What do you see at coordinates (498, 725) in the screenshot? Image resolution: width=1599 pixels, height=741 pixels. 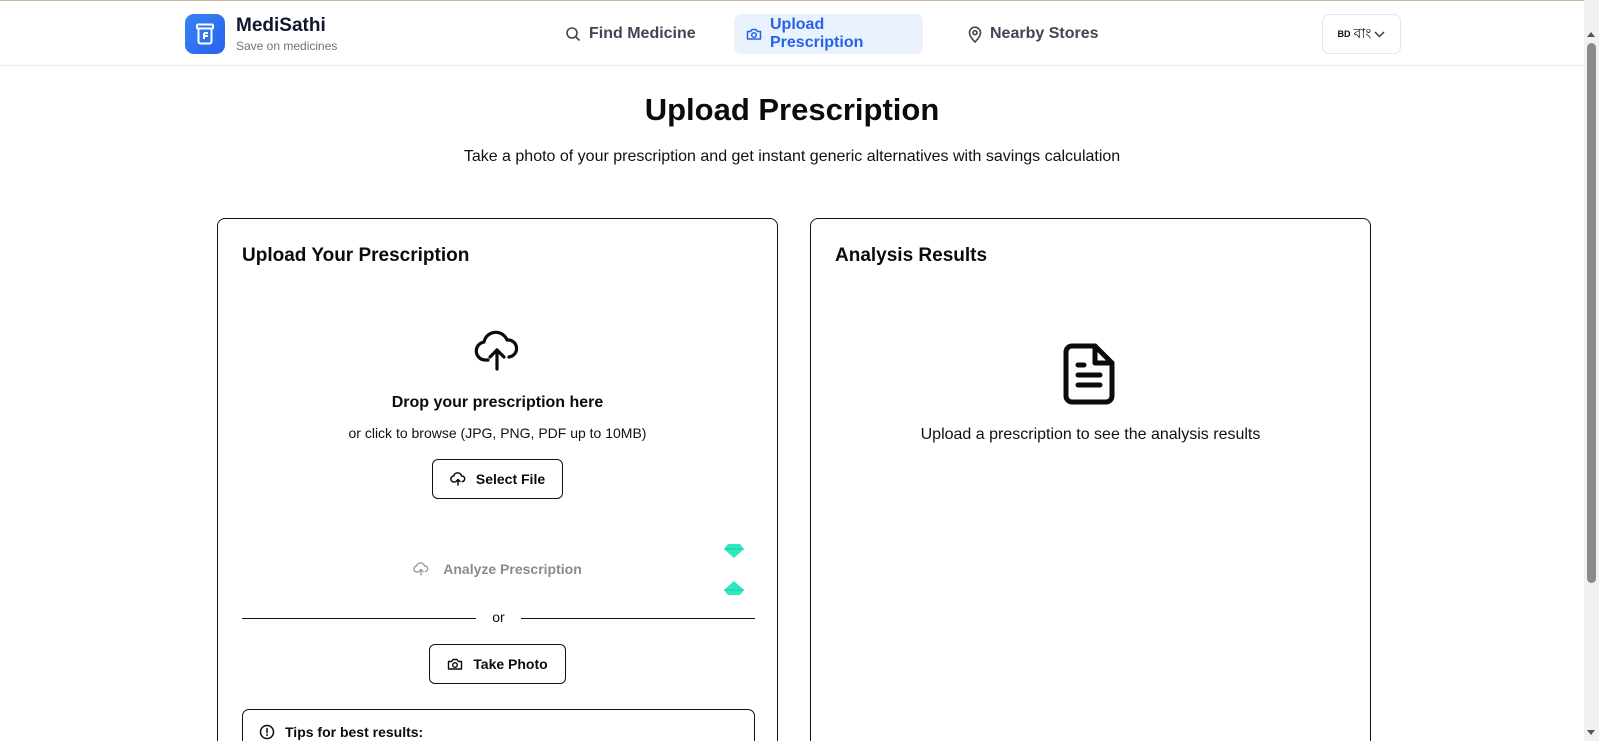 I see `tips-box: Tips for best results:` at bounding box center [498, 725].